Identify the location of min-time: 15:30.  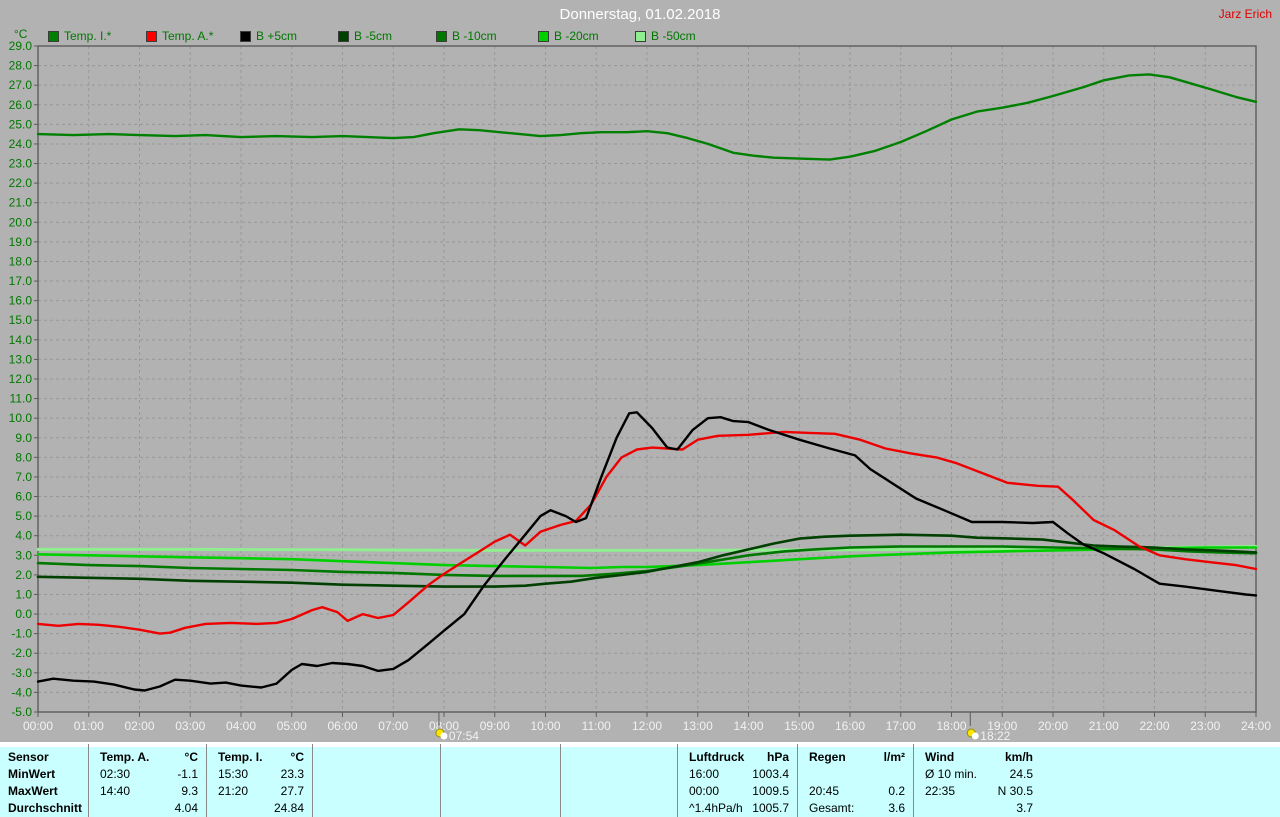
(233, 774).